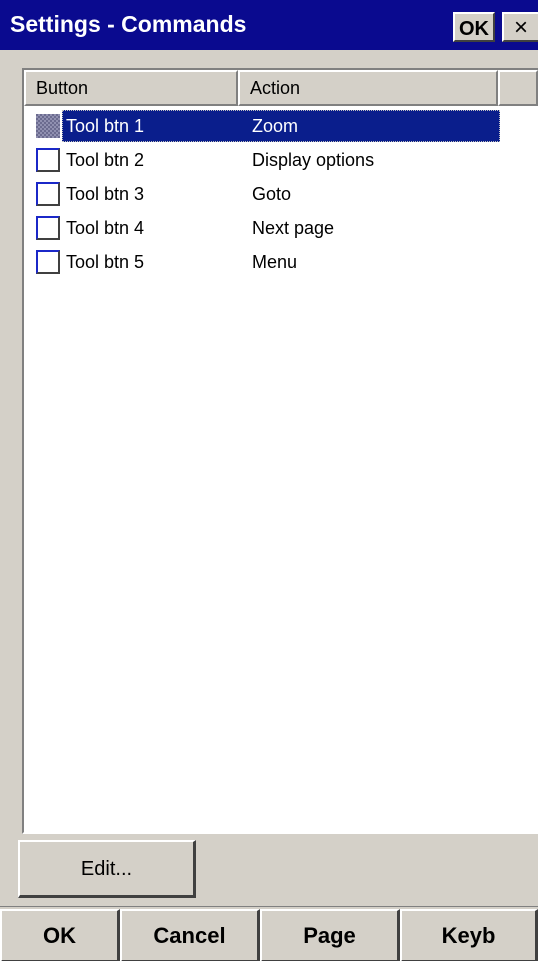 Image resolution: width=538 pixels, height=961 pixels. I want to click on row-action: Zoom, so click(275, 126).